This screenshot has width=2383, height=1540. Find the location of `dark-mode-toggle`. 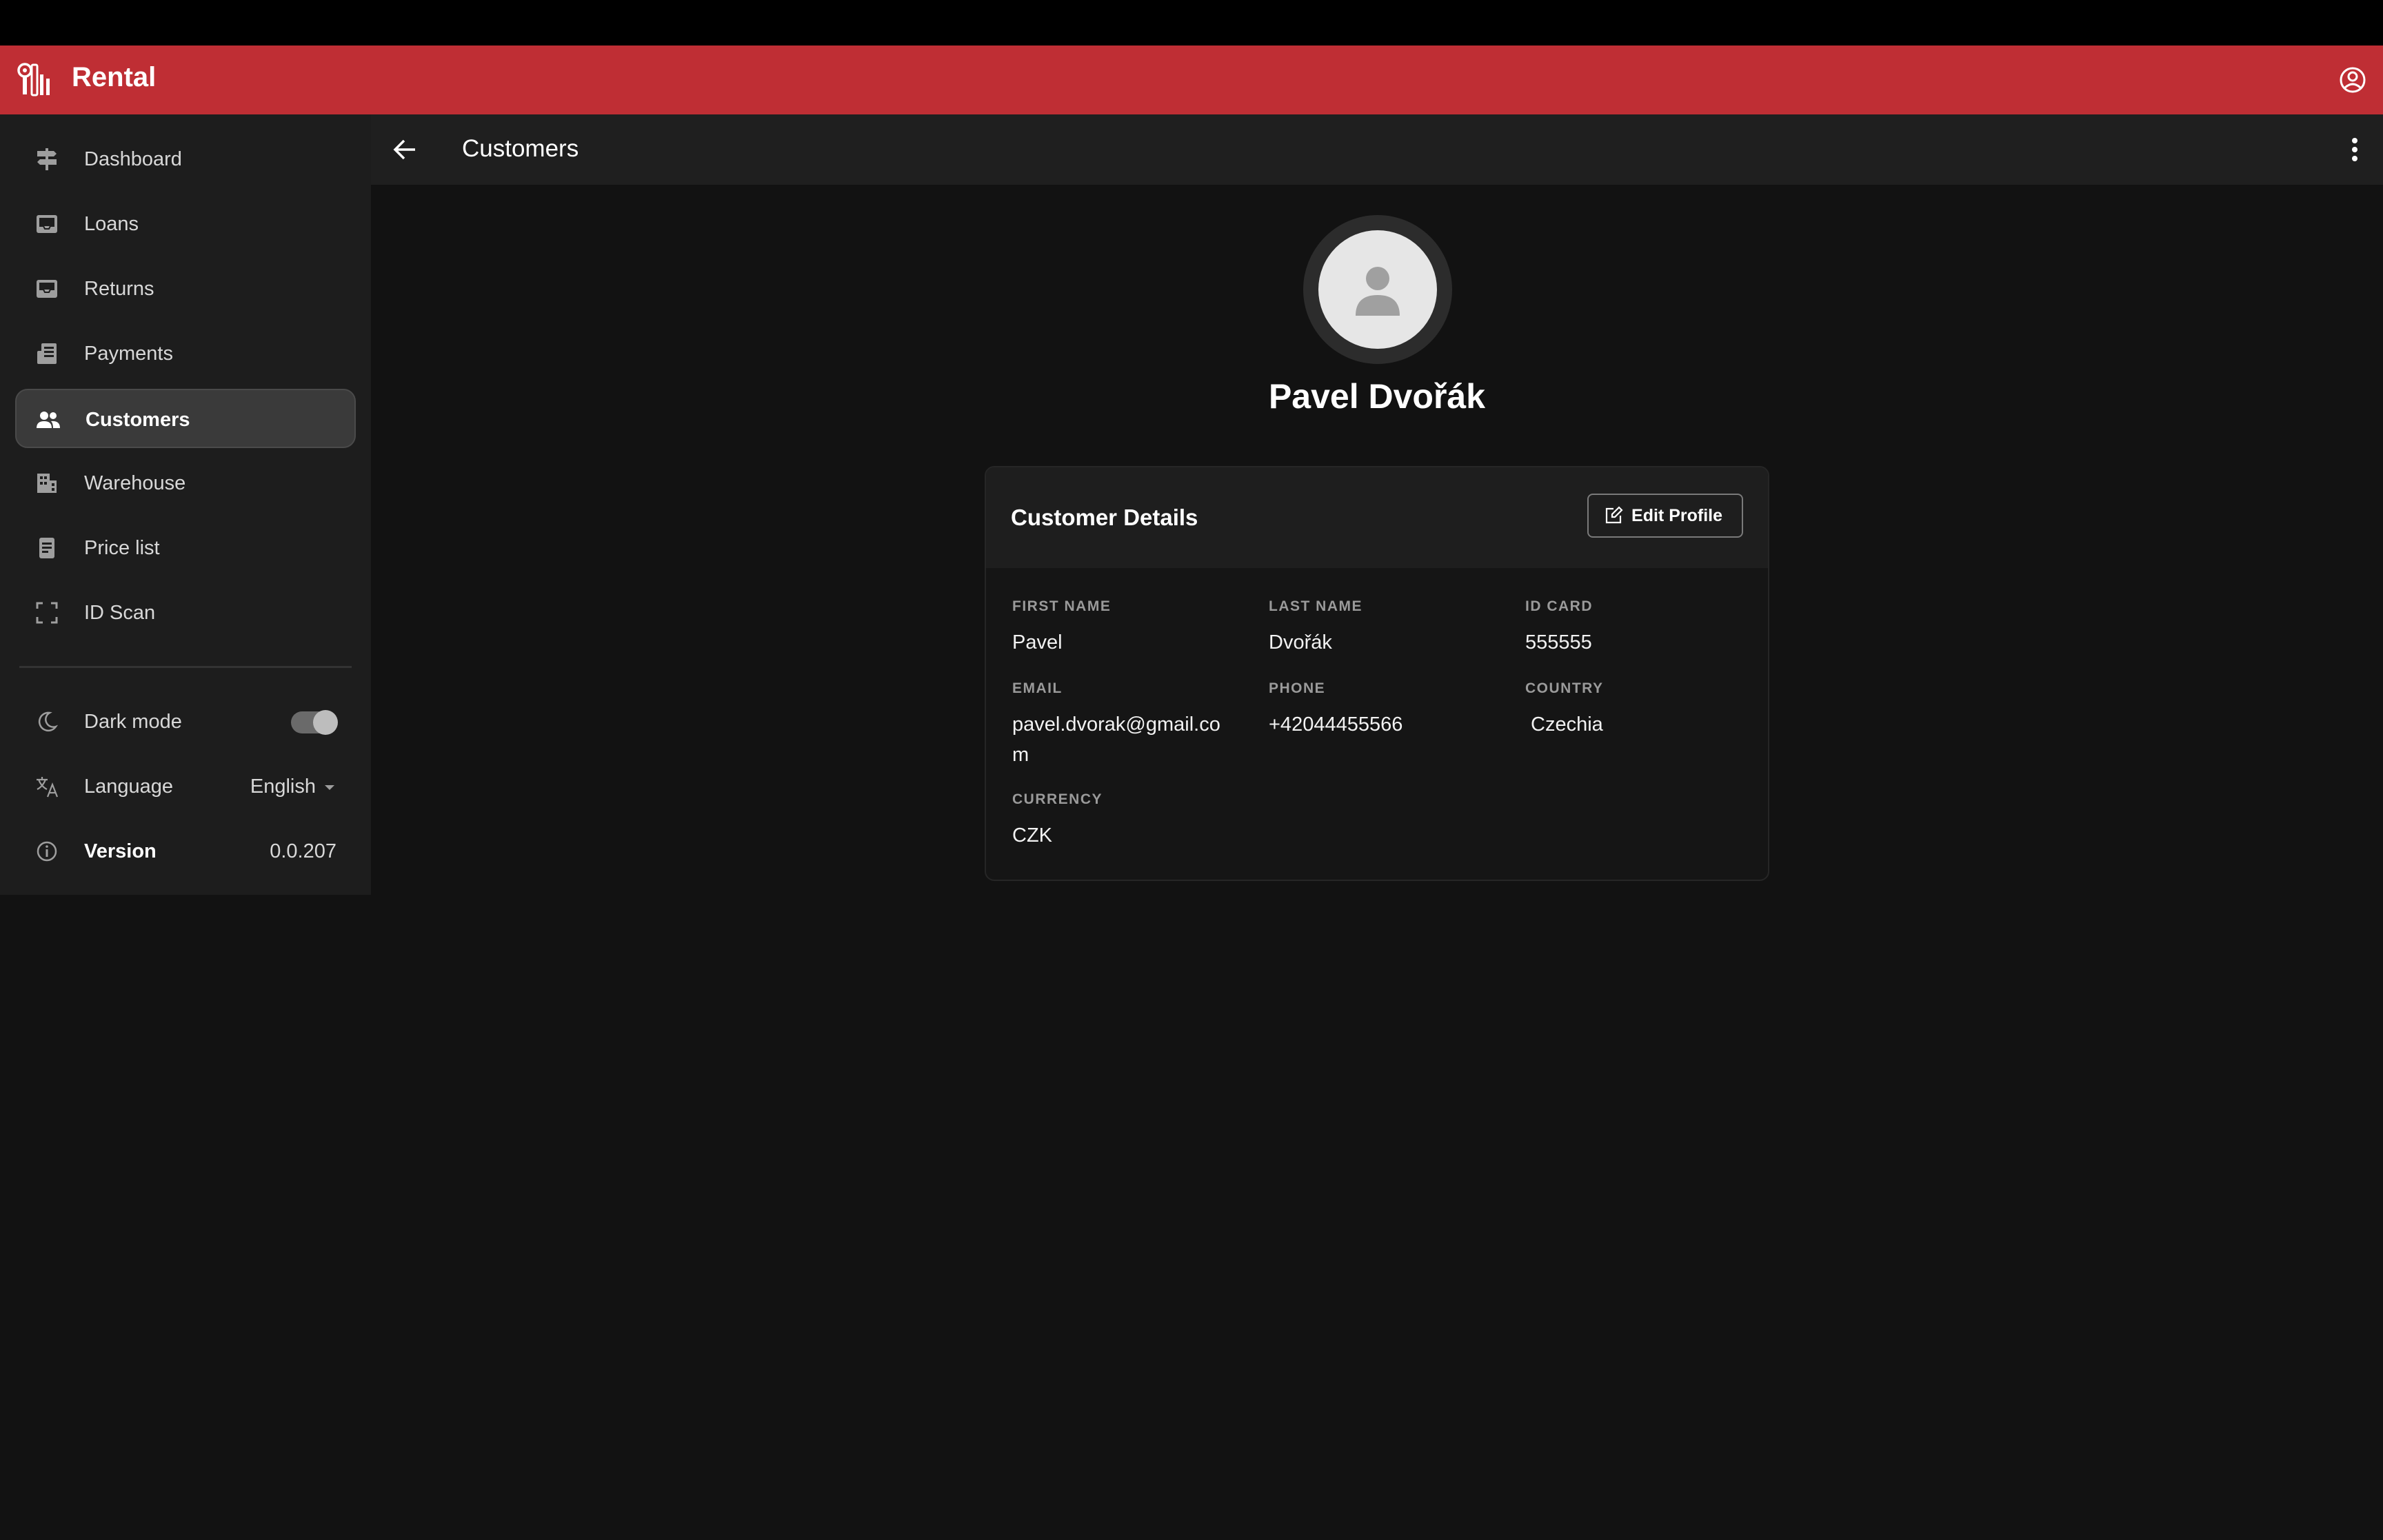

dark-mode-toggle is located at coordinates (314, 723).